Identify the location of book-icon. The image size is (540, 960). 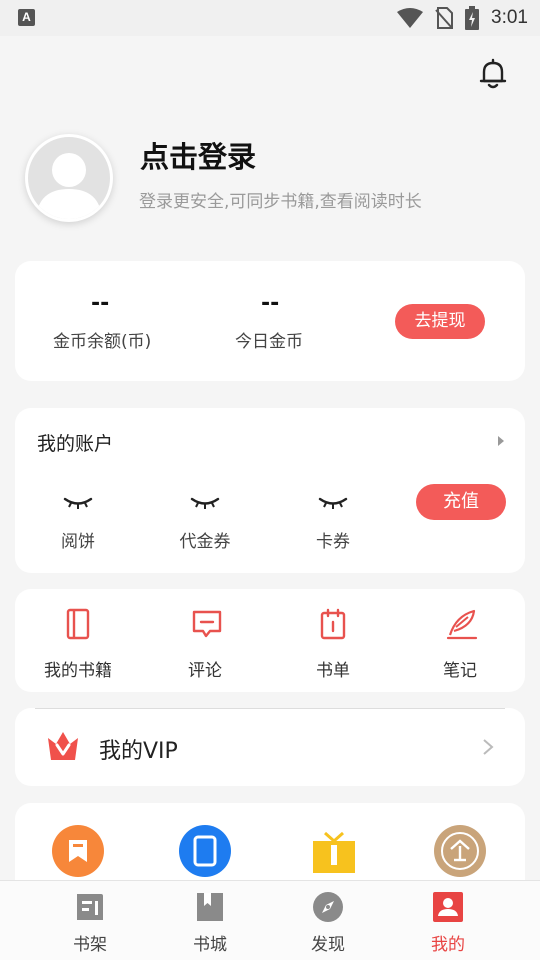
(78, 624).